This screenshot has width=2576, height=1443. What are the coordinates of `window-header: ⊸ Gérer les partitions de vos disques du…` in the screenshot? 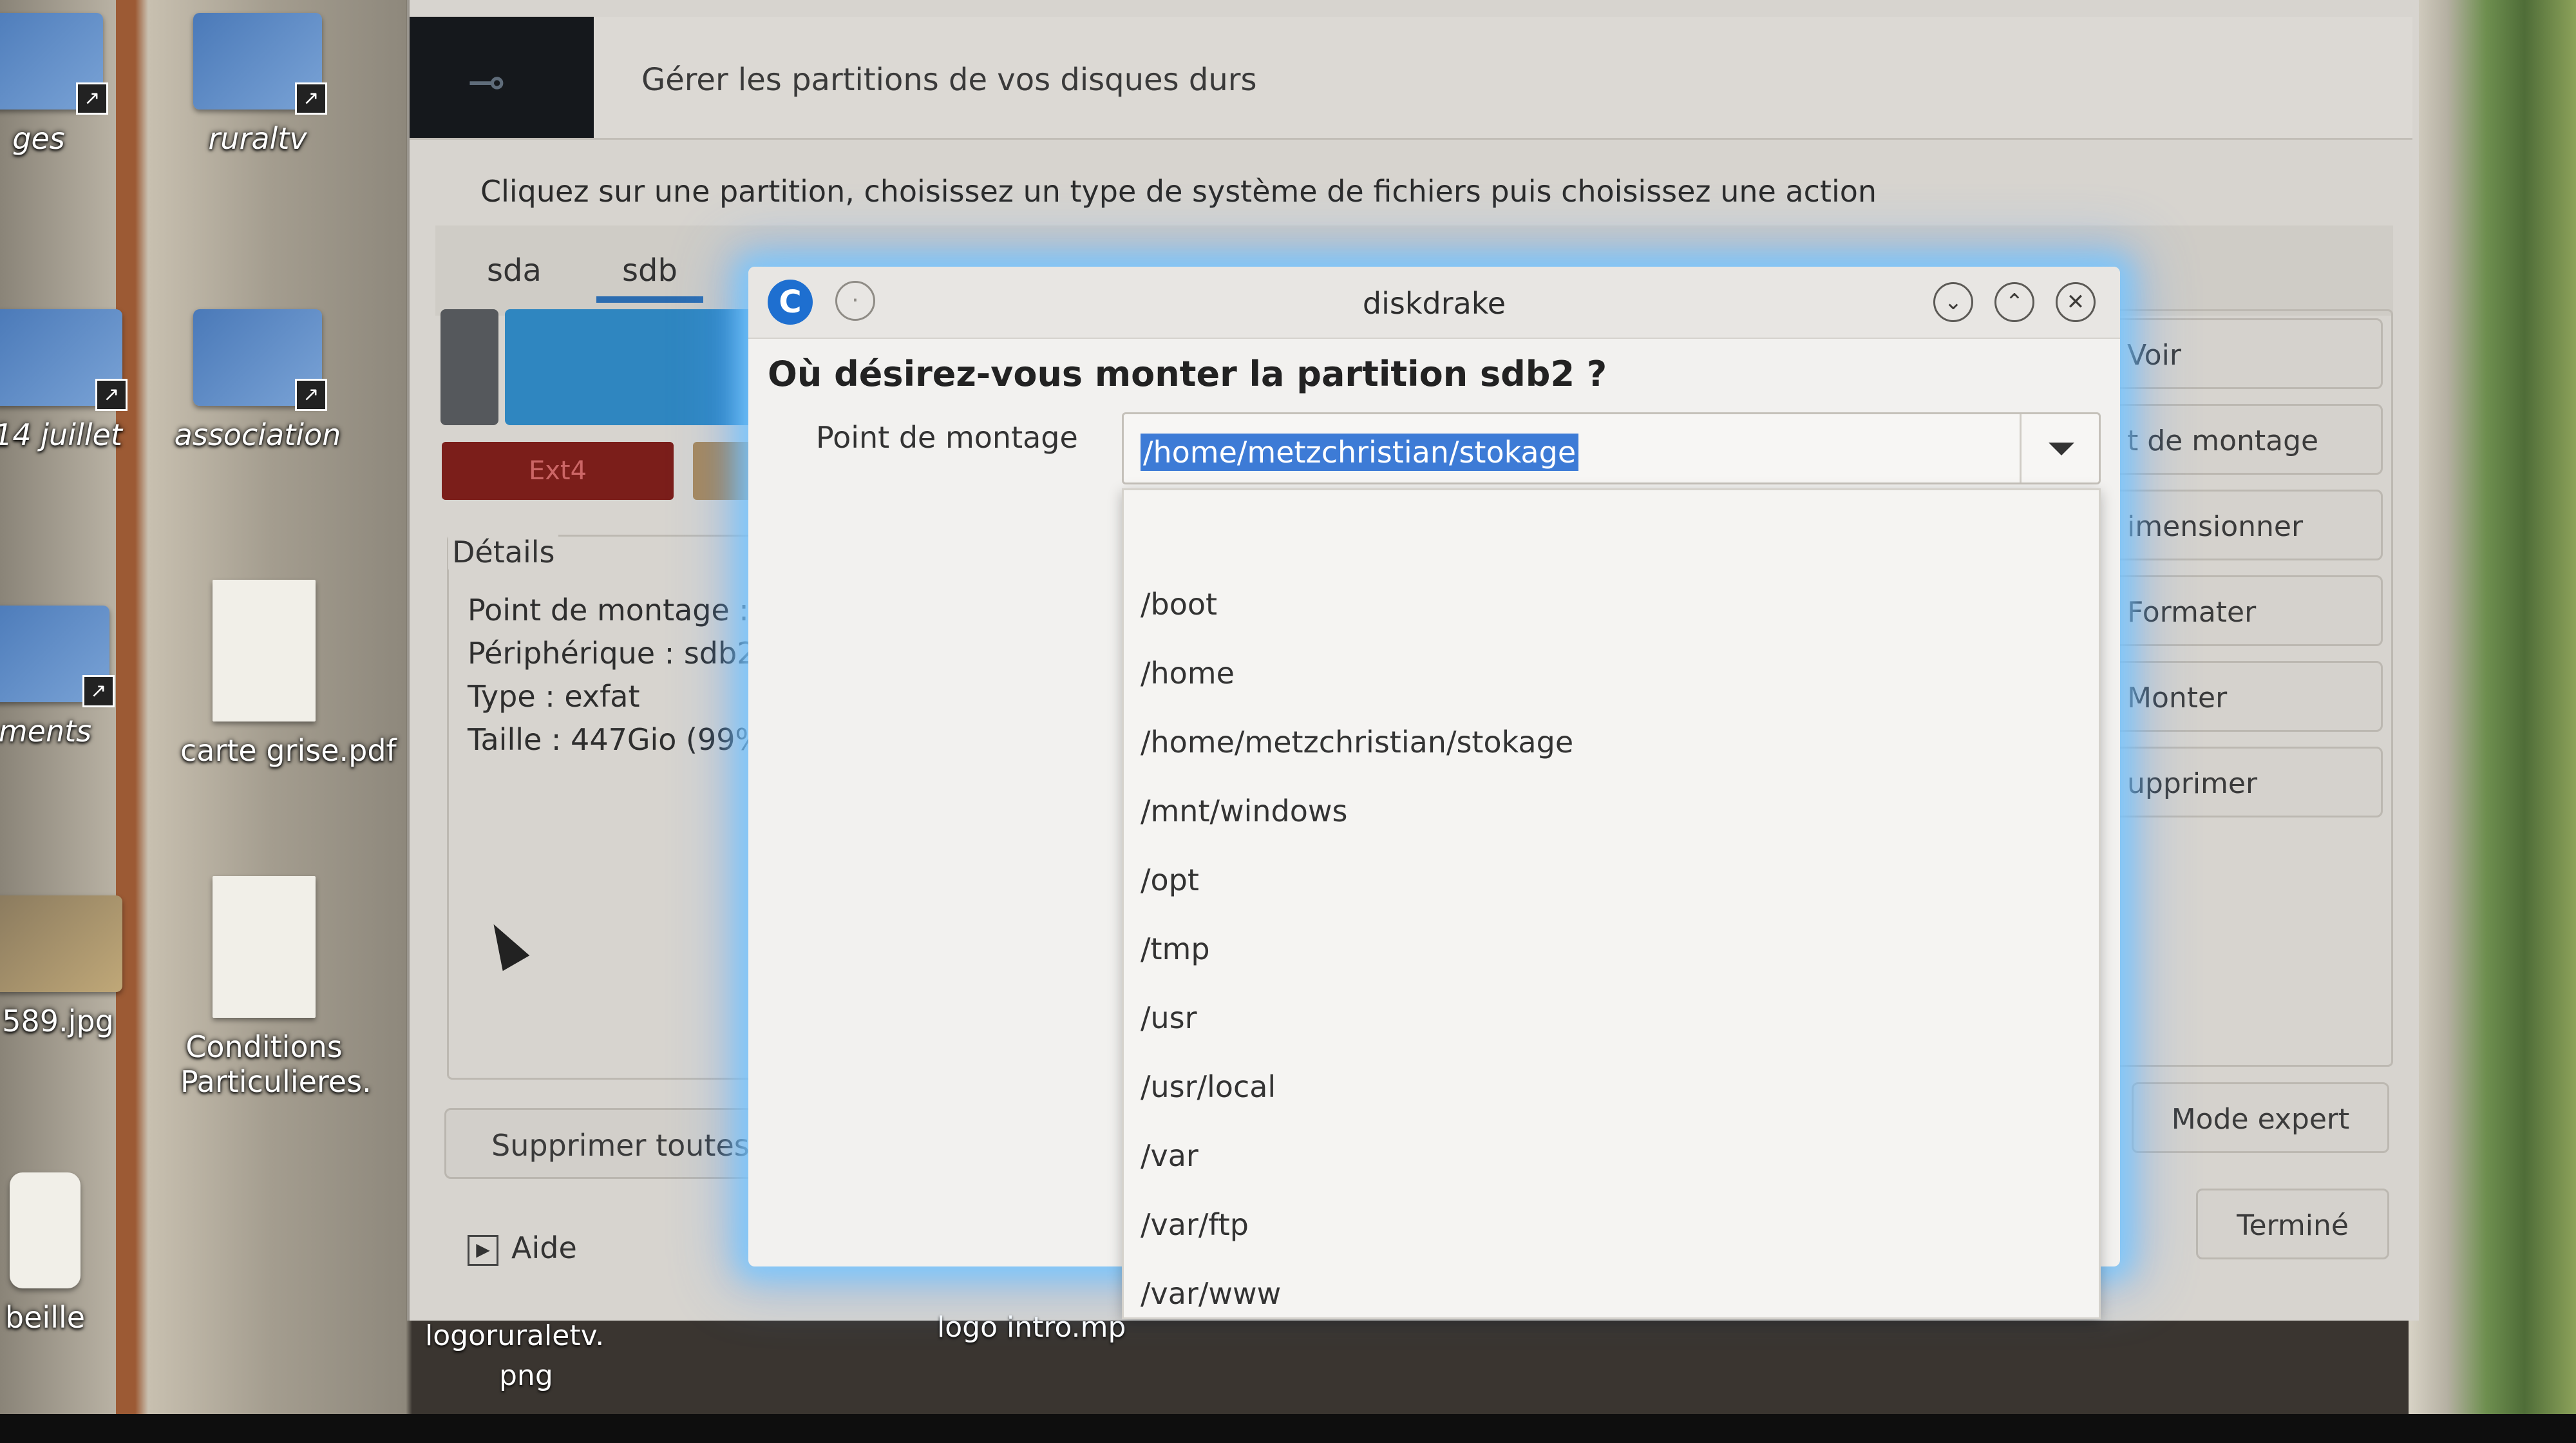 It's located at (1411, 78).